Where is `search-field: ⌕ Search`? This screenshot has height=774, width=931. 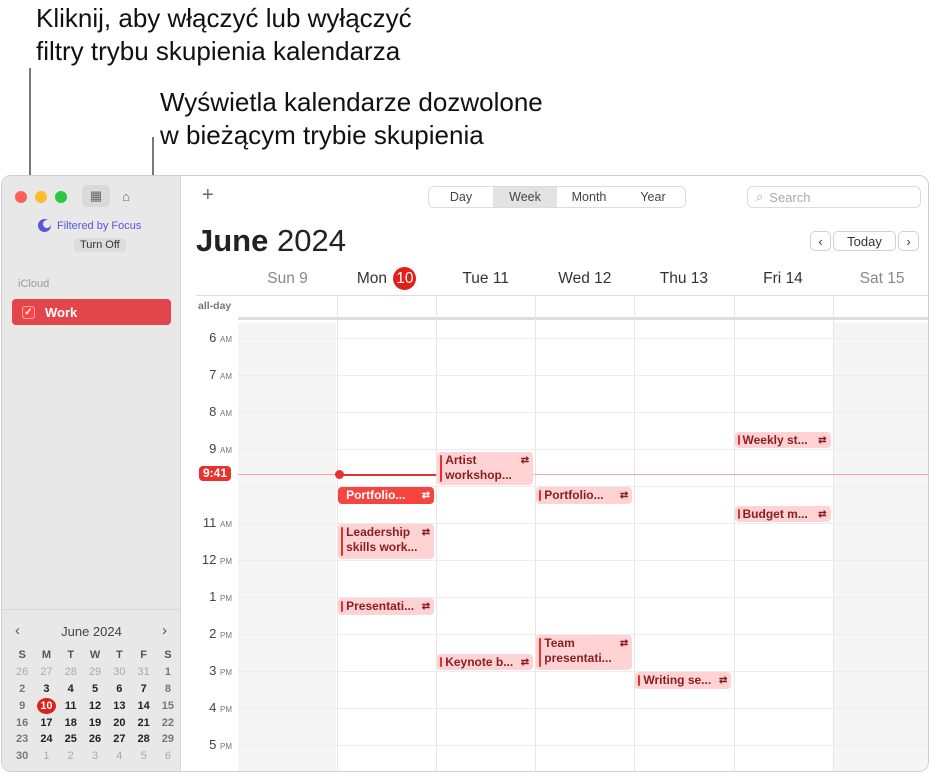
search-field: ⌕ Search is located at coordinates (834, 197).